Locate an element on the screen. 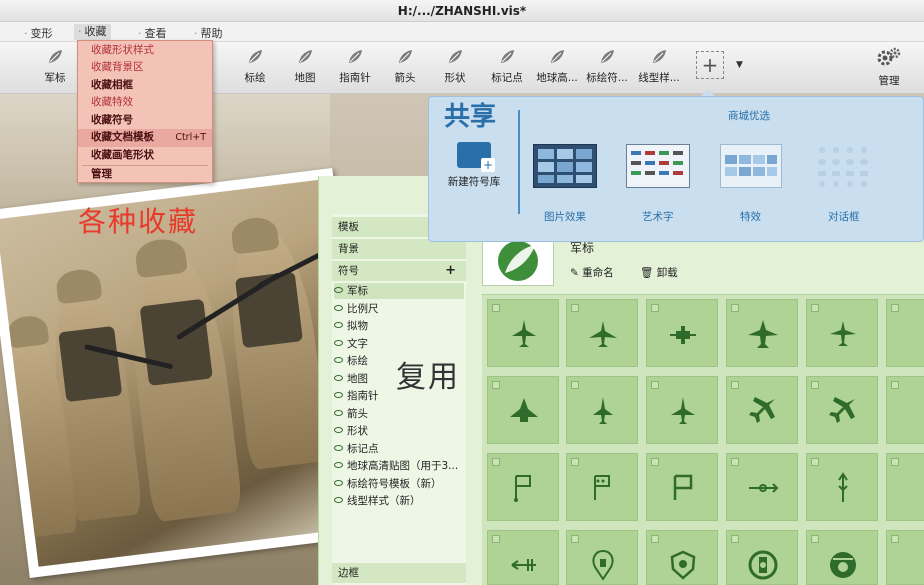 The height and width of the screenshot is (585, 924). tree-item-2: 拟物 is located at coordinates (399, 326).